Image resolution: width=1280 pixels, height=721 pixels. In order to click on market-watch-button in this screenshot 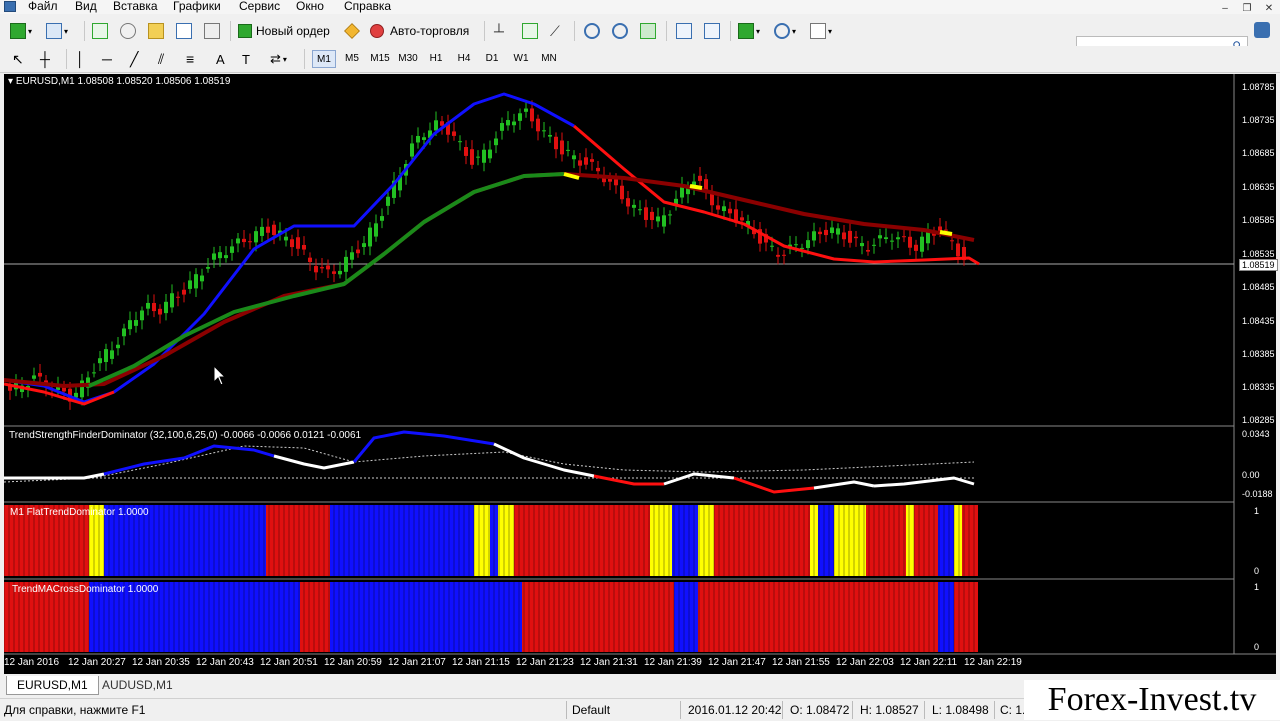, I will do `click(100, 31)`.